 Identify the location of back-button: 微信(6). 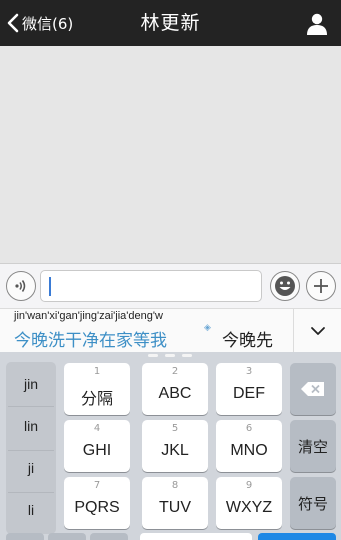
(39, 23).